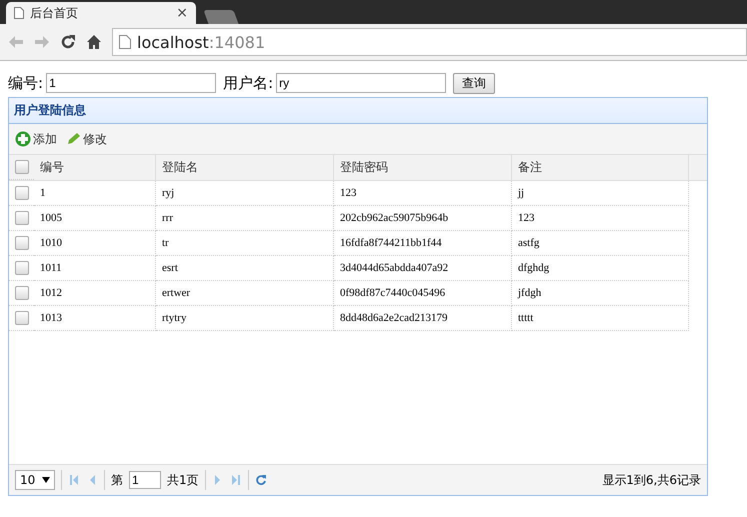 The width and height of the screenshot is (747, 517). What do you see at coordinates (423, 318) in the screenshot?
I see `table-cell: 8dd48d6a2e2cad213179` at bounding box center [423, 318].